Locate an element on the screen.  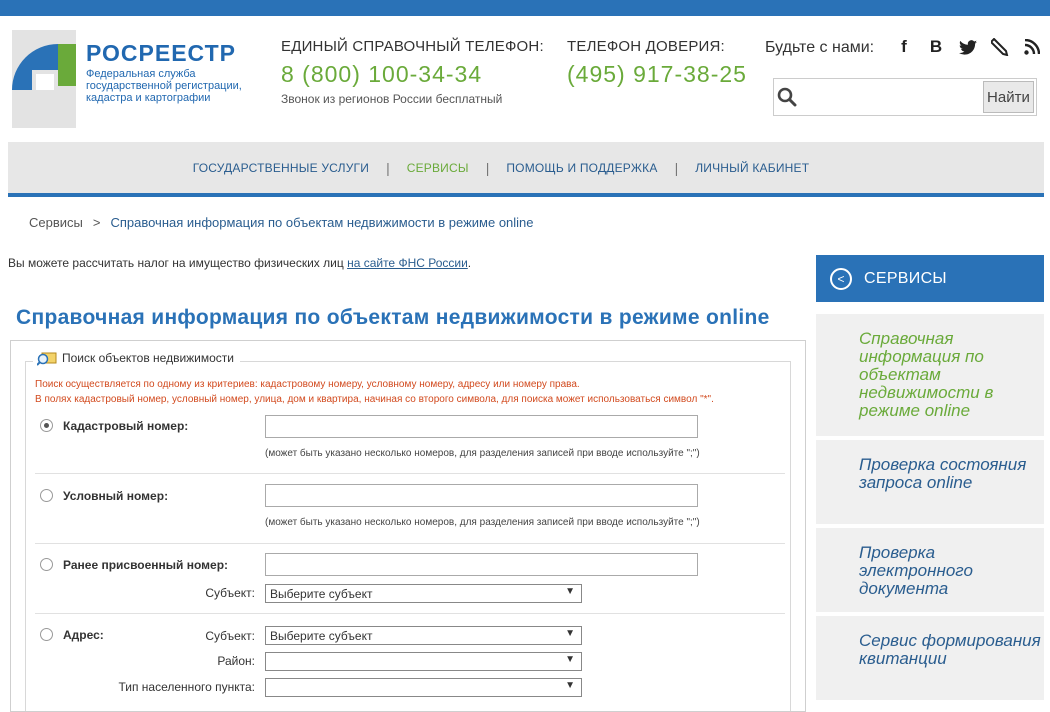
search-input is located at coordinates (890, 97).